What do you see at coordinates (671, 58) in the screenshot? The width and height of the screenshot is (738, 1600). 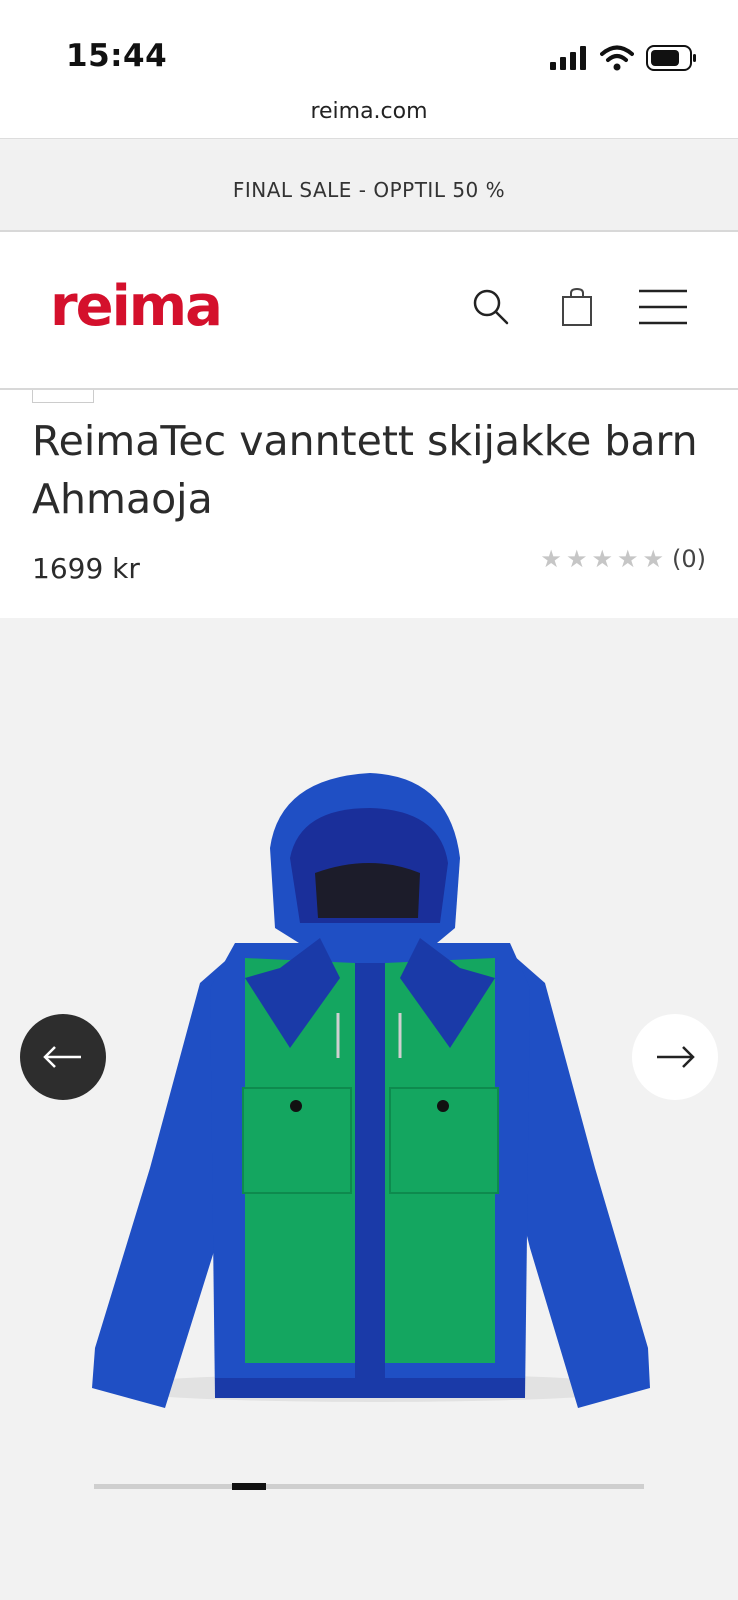 I see `battery-icon` at bounding box center [671, 58].